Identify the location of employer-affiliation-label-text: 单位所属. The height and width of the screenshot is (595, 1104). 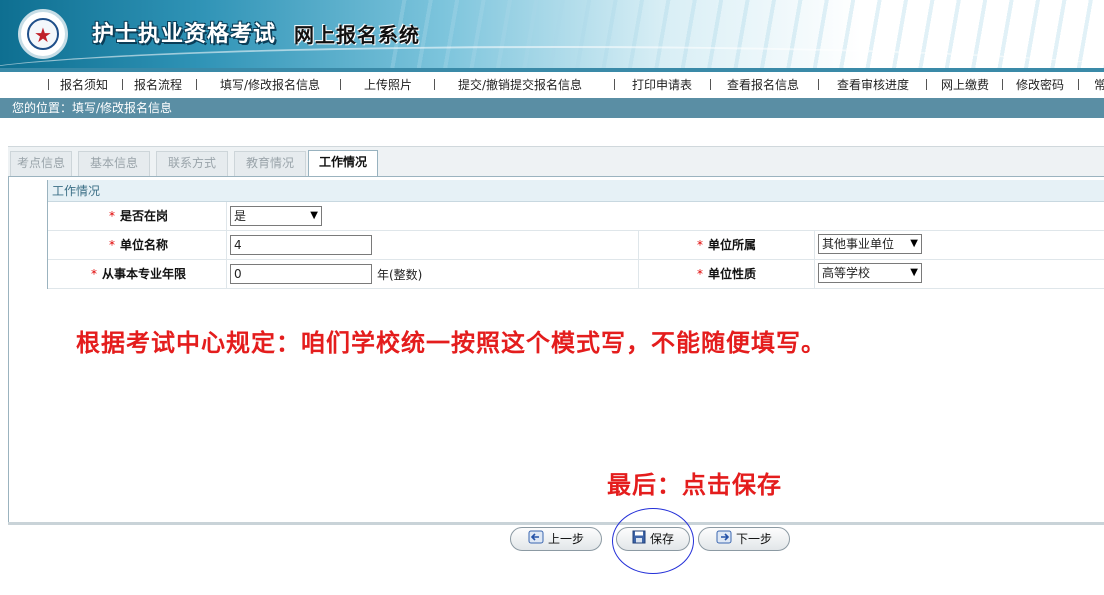
(731, 245).